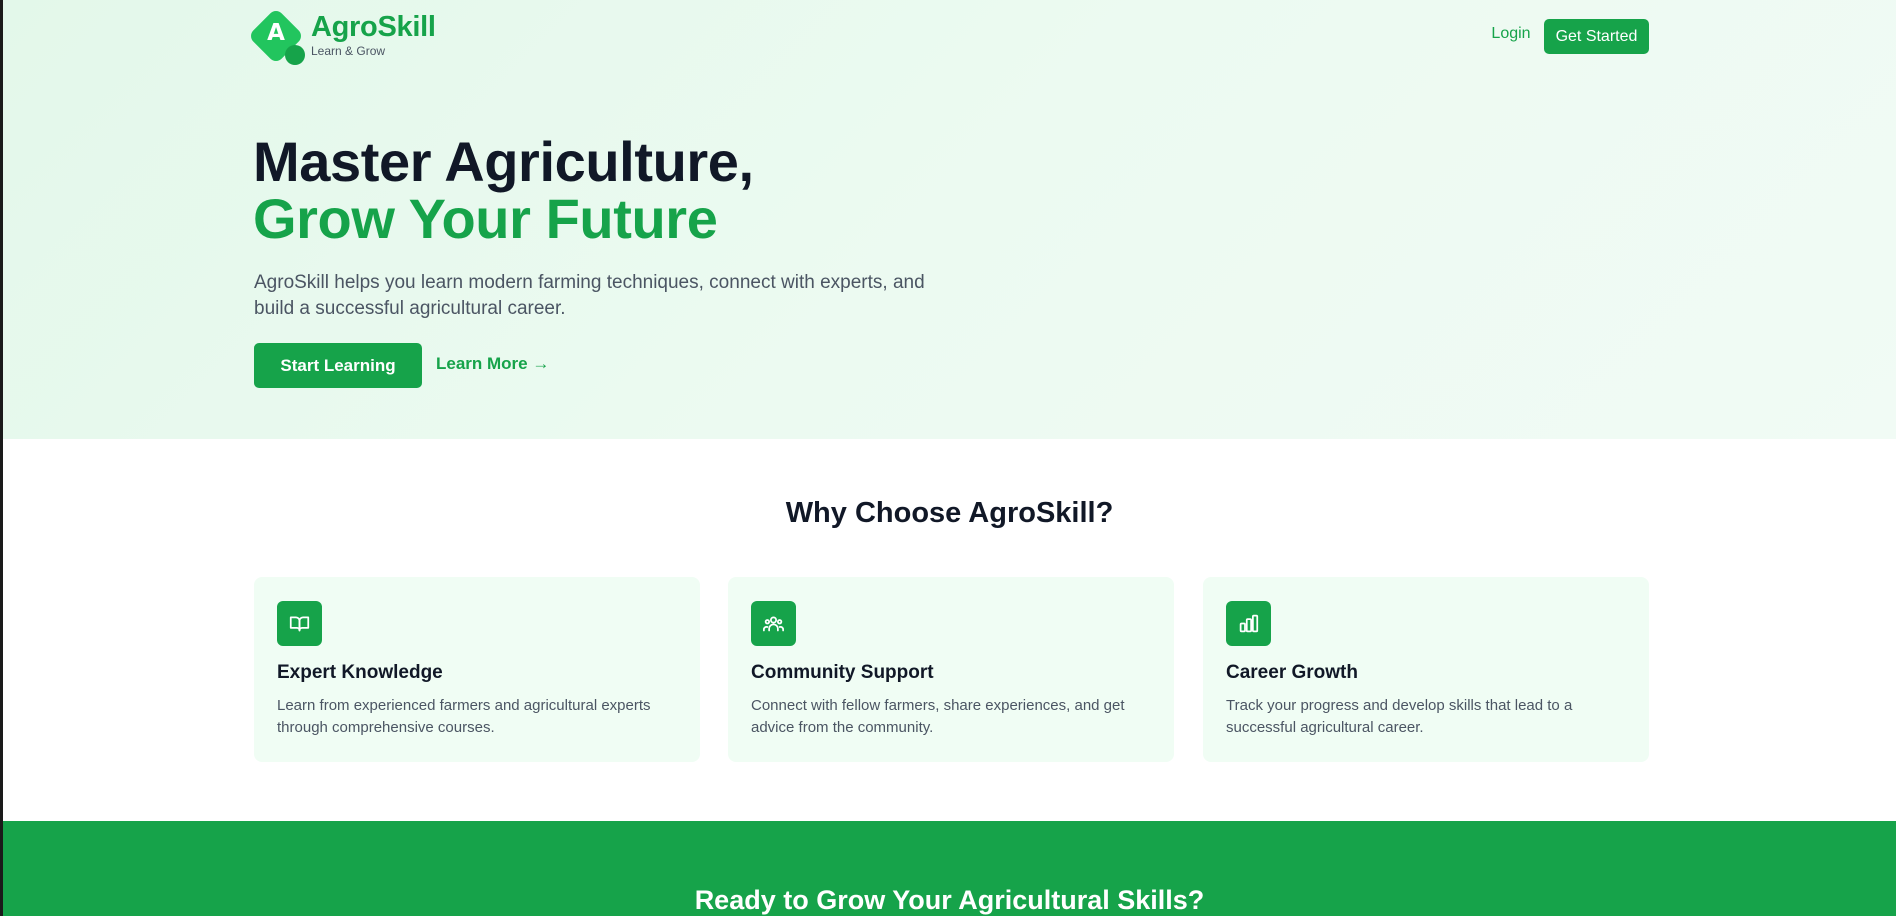  What do you see at coordinates (1511, 34) in the screenshot?
I see `login-link: Login` at bounding box center [1511, 34].